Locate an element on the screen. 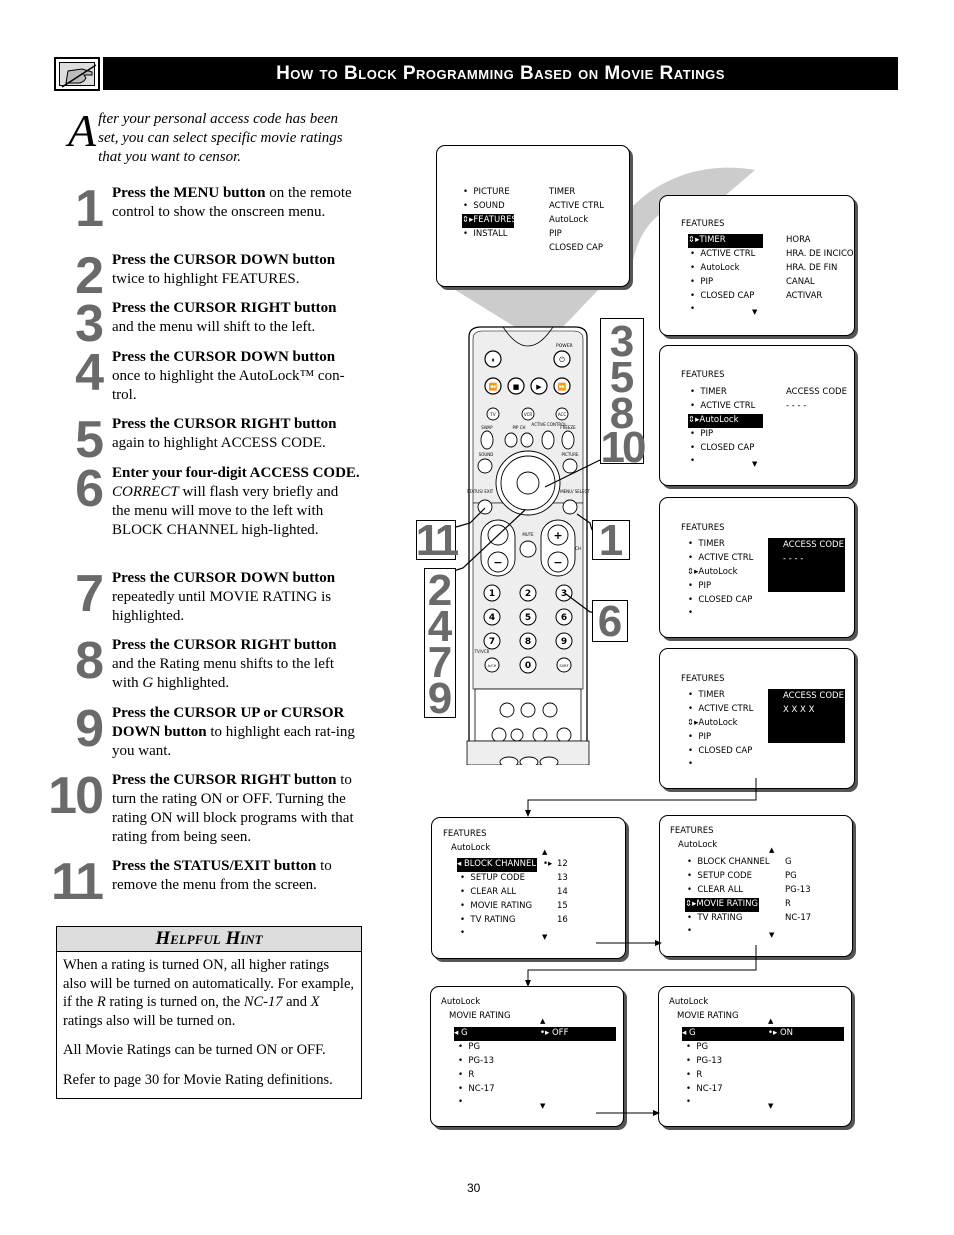 The width and height of the screenshot is (954, 1235). callout-number: 11 is located at coordinates (437, 540).